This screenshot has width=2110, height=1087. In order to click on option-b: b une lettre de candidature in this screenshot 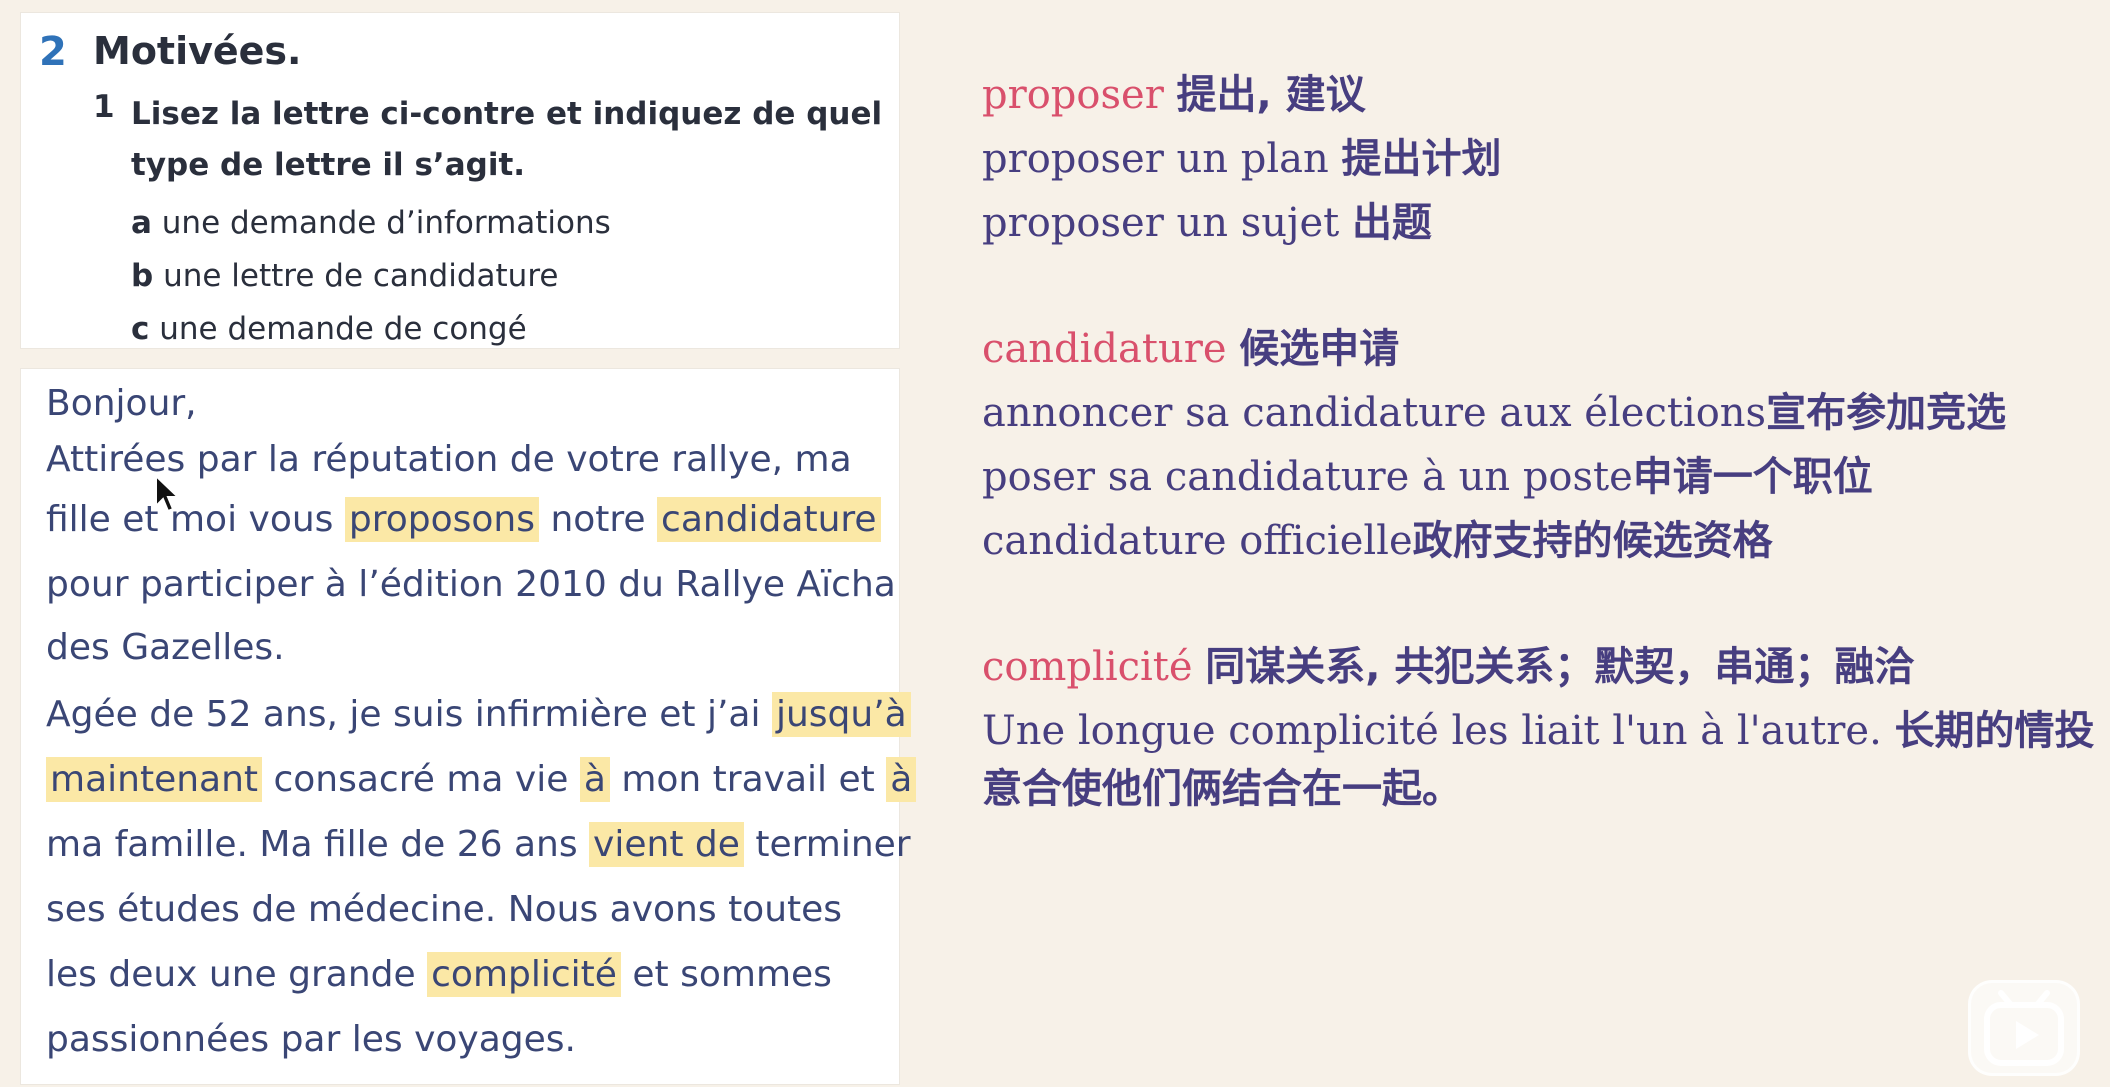, I will do `click(344, 276)`.